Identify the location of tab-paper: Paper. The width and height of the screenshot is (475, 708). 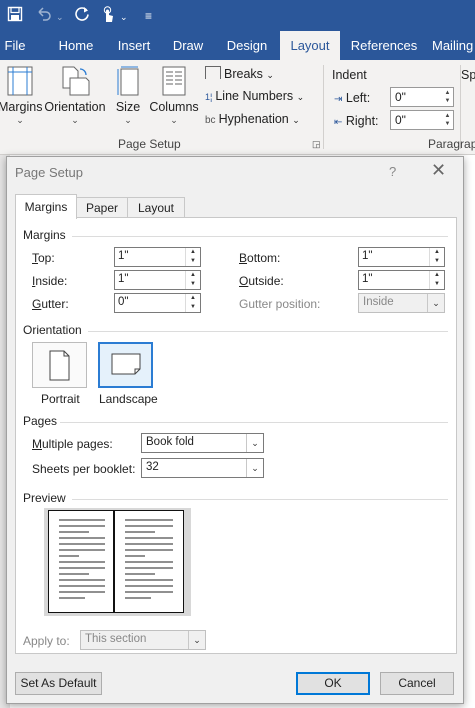
(102, 207).